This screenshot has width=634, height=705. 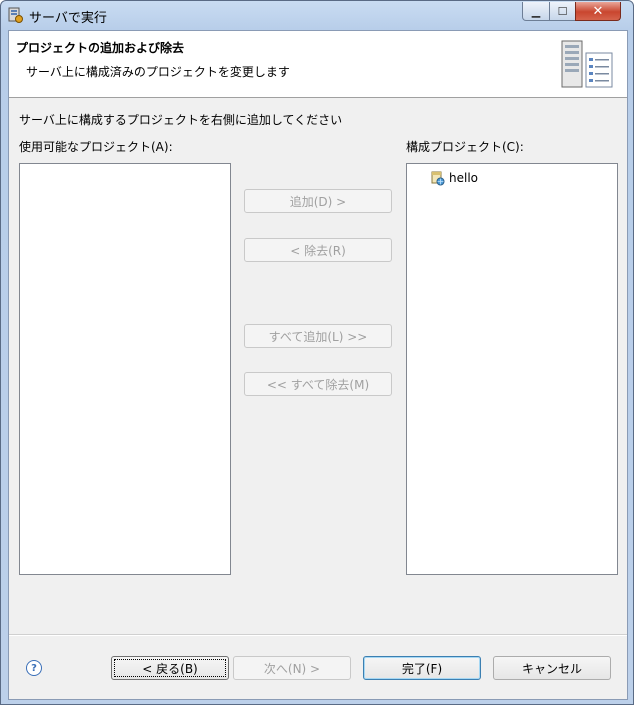 What do you see at coordinates (465, 147) in the screenshot?
I see `configured-projects-label: 構成プロジェクト(C):` at bounding box center [465, 147].